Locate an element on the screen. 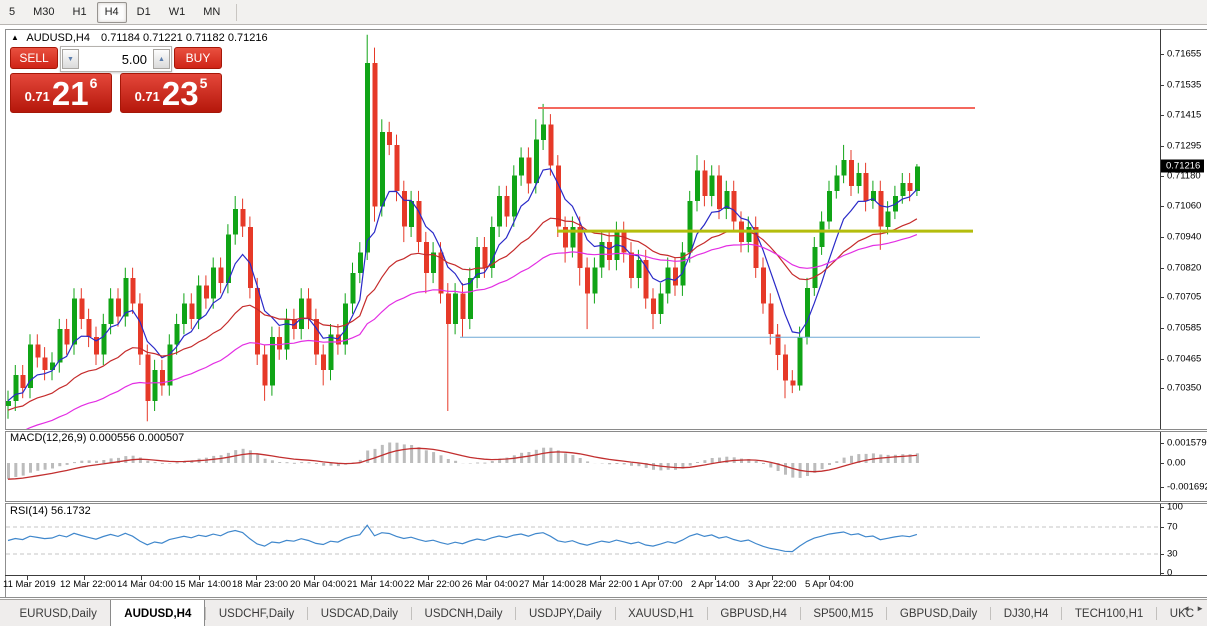 The height and width of the screenshot is (626, 1207). date-axis-label: 14 Mar 04:00 is located at coordinates (145, 584).